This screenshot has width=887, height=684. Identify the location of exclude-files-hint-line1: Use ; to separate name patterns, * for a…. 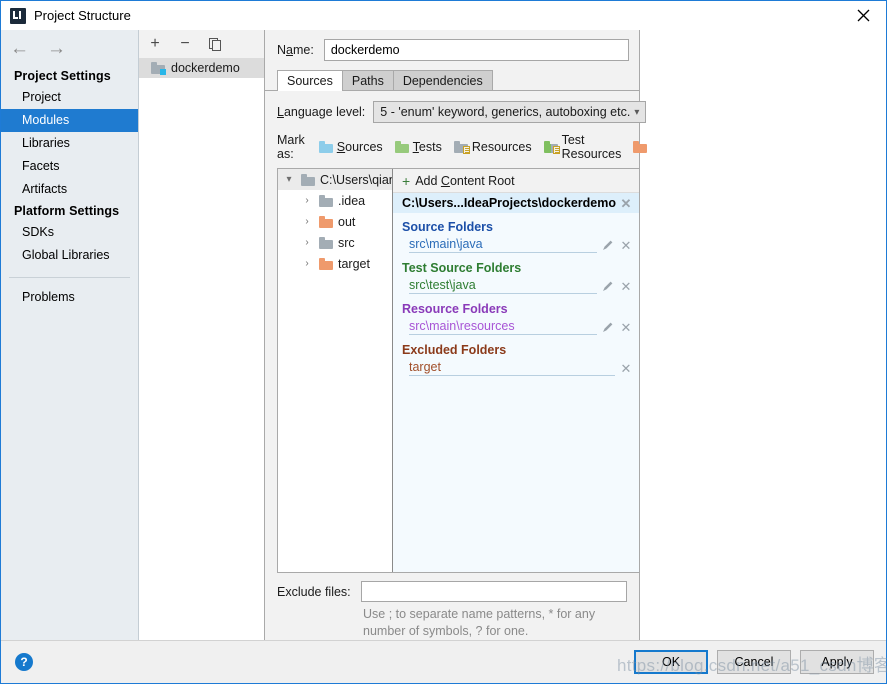
(479, 614).